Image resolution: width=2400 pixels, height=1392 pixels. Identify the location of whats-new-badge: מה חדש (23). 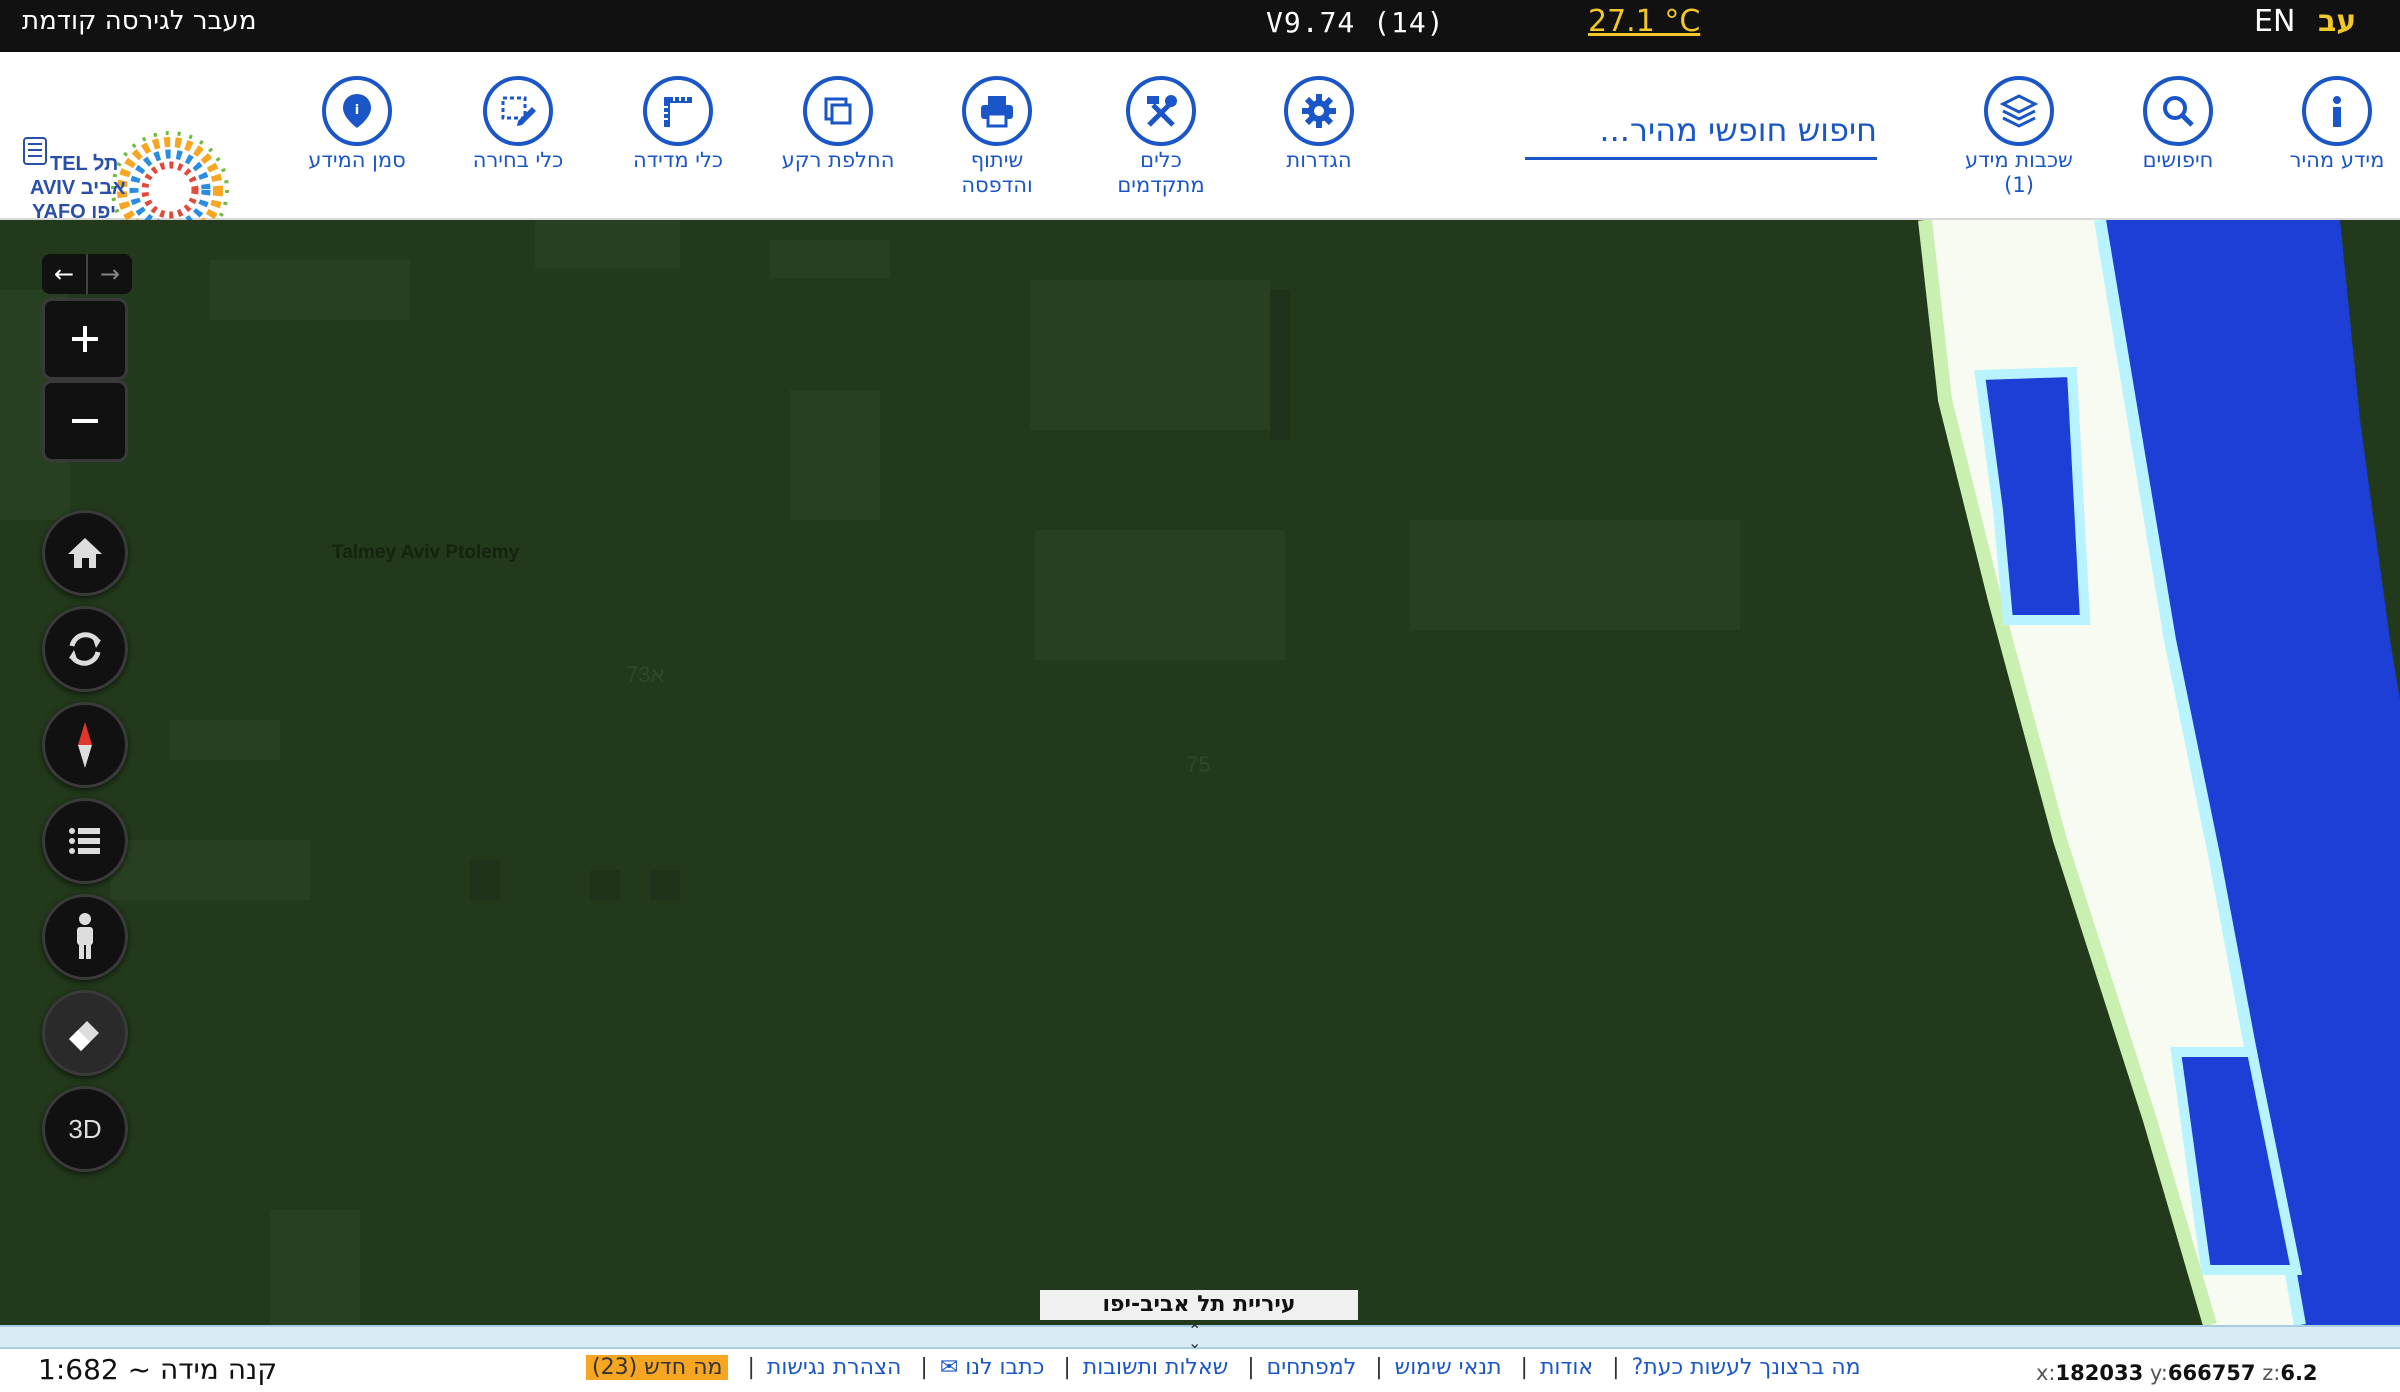
(657, 1367).